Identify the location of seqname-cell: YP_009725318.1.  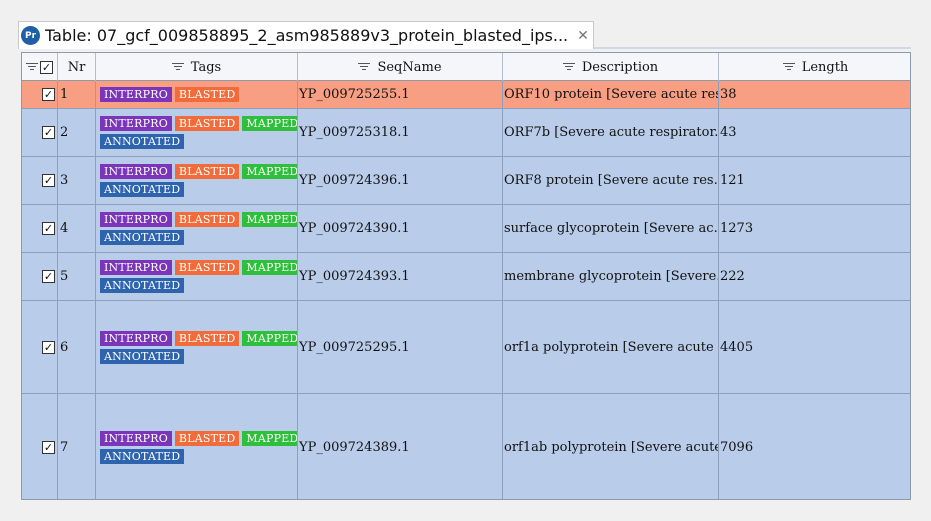
(400, 132).